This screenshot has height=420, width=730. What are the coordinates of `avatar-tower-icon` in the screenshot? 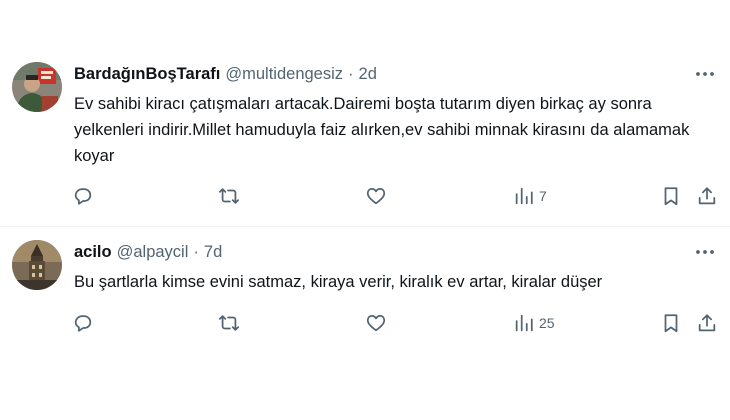 It's located at (37, 265).